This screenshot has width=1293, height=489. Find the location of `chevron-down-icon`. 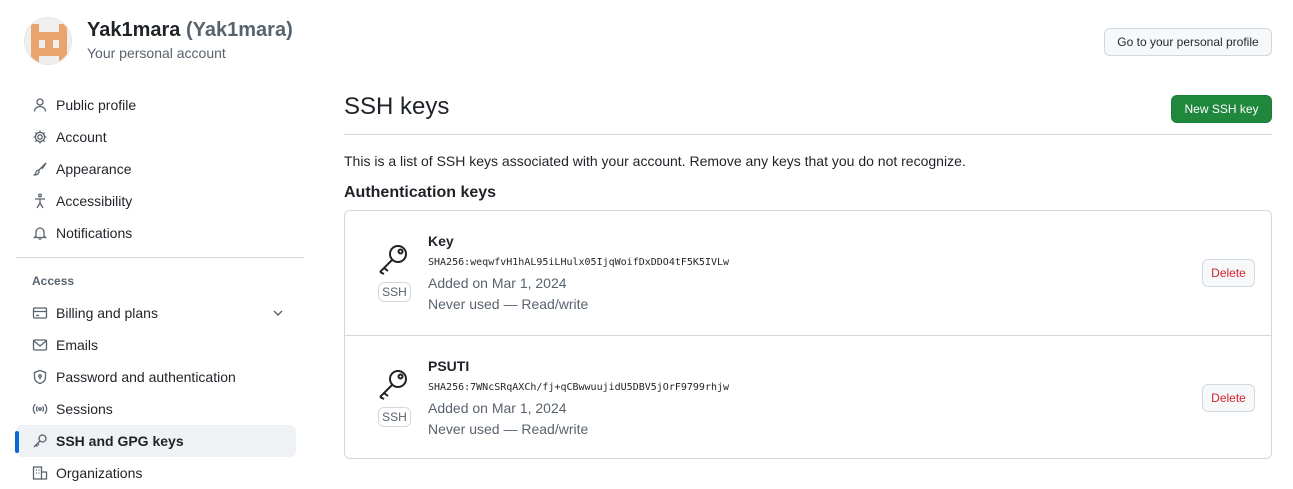

chevron-down-icon is located at coordinates (278, 313).